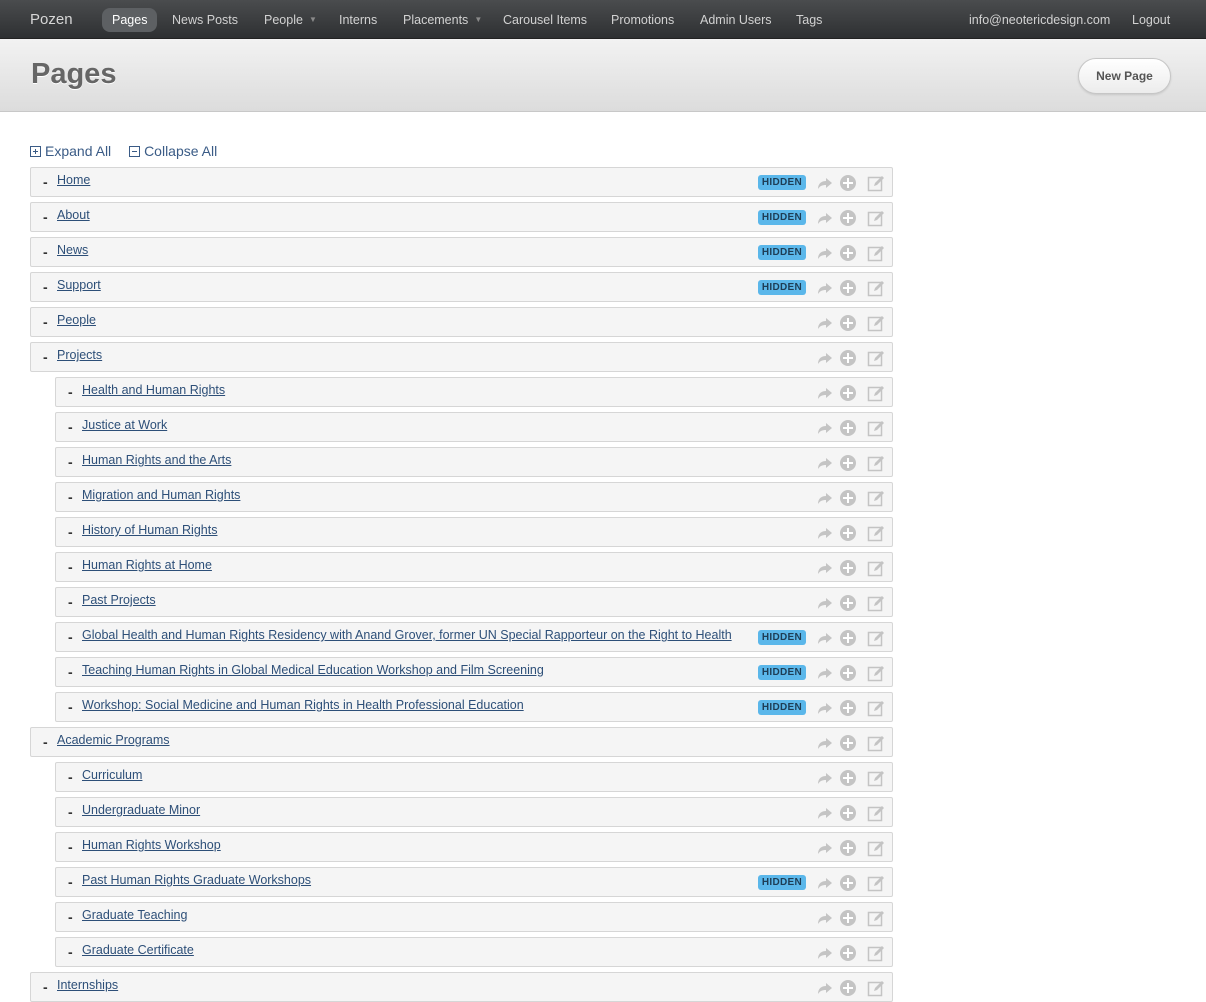 The width and height of the screenshot is (1206, 1002). What do you see at coordinates (290, 20) in the screenshot?
I see `nav-item-people: People ▼` at bounding box center [290, 20].